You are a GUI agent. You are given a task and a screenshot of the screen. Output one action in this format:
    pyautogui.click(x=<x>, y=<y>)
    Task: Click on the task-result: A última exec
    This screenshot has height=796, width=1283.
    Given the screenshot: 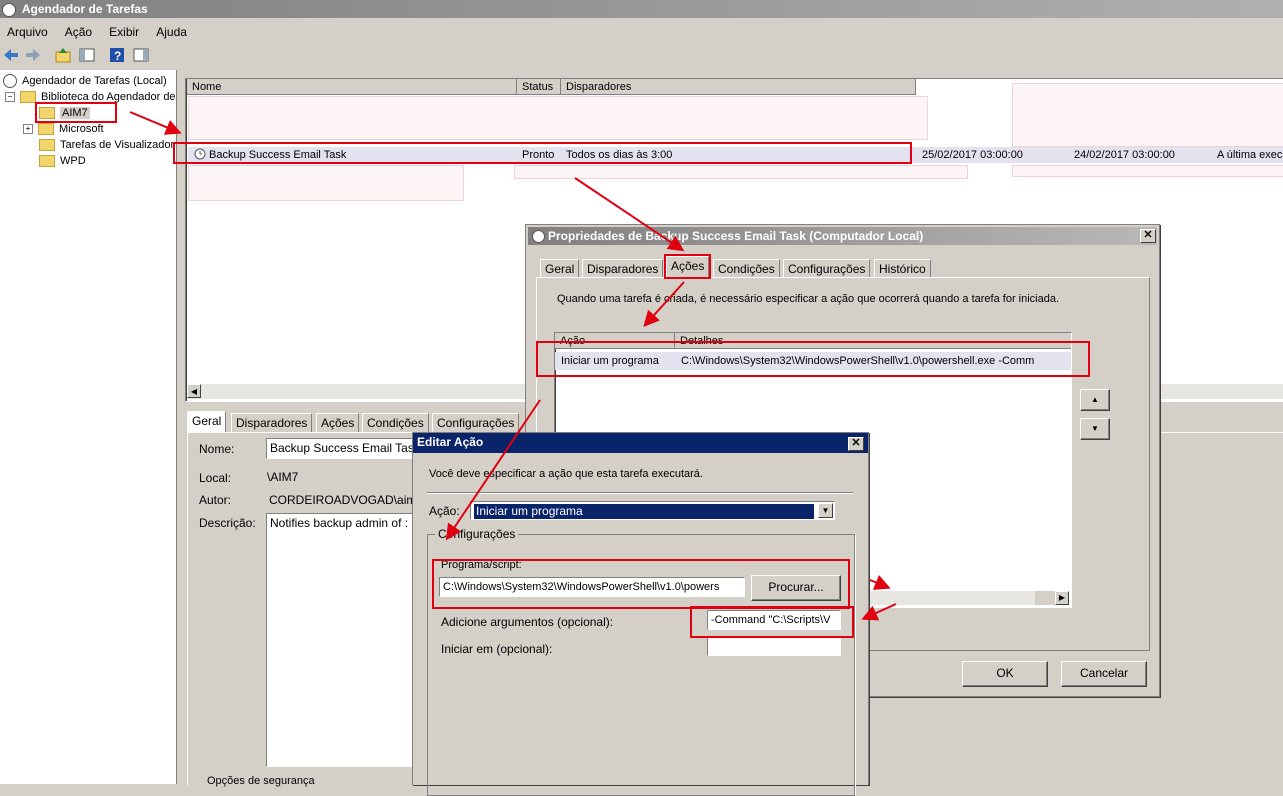 What is the action you would take?
    pyautogui.click(x=1250, y=155)
    